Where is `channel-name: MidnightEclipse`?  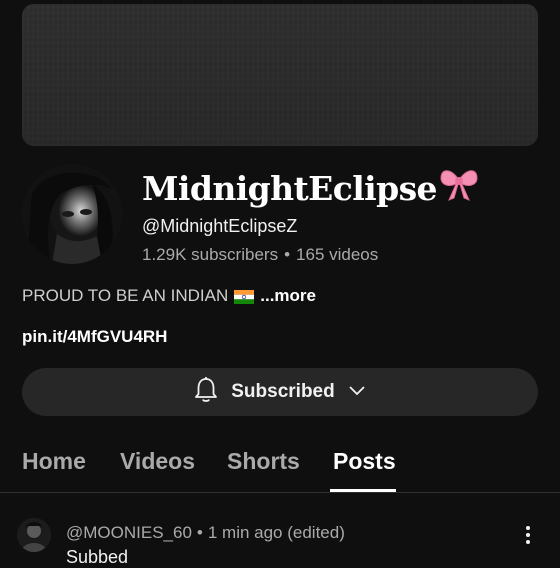
channel-name: MidnightEclipse is located at coordinates (310, 188).